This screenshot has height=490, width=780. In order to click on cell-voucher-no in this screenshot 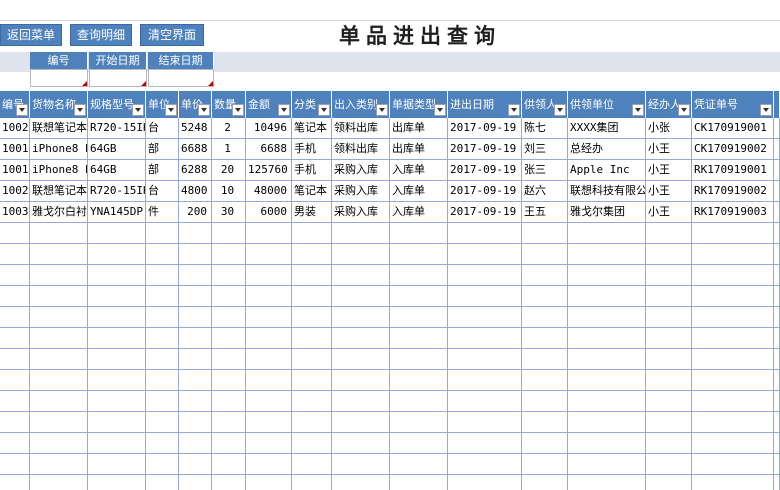, I will do `click(733, 359)`.